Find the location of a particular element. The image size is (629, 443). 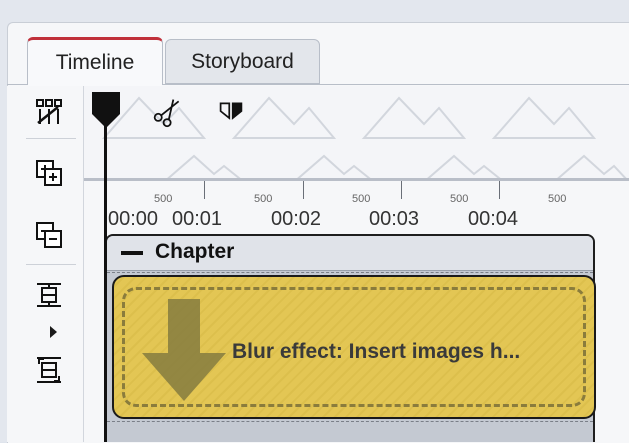

ruler-time-label: 00:04 is located at coordinates (493, 219).